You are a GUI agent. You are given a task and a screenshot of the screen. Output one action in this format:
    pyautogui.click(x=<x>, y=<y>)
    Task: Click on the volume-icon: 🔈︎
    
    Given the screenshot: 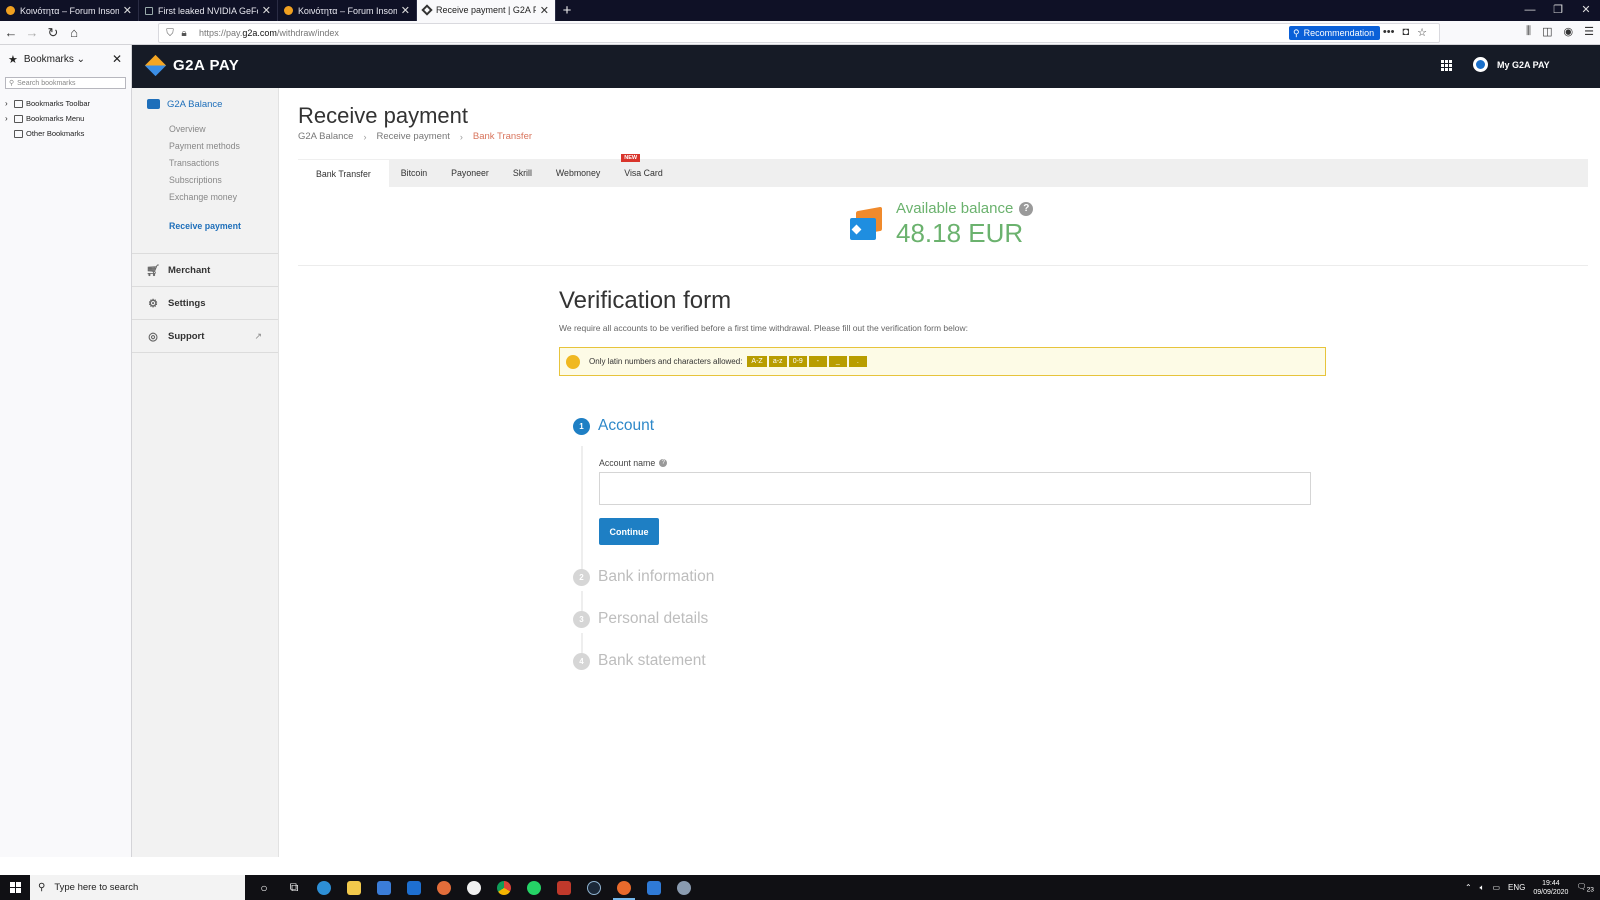 What is the action you would take?
    pyautogui.click(x=1482, y=888)
    